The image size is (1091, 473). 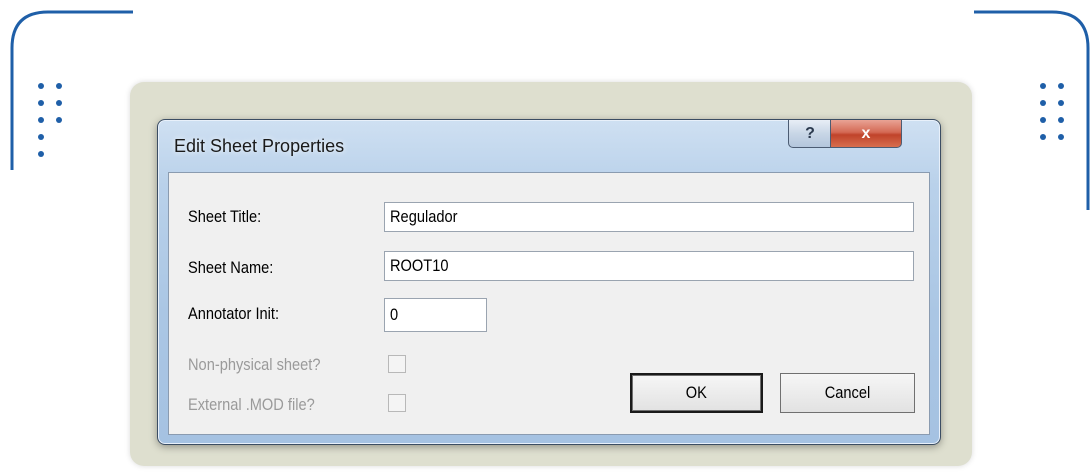 I want to click on ok-button: OK, so click(x=696, y=393).